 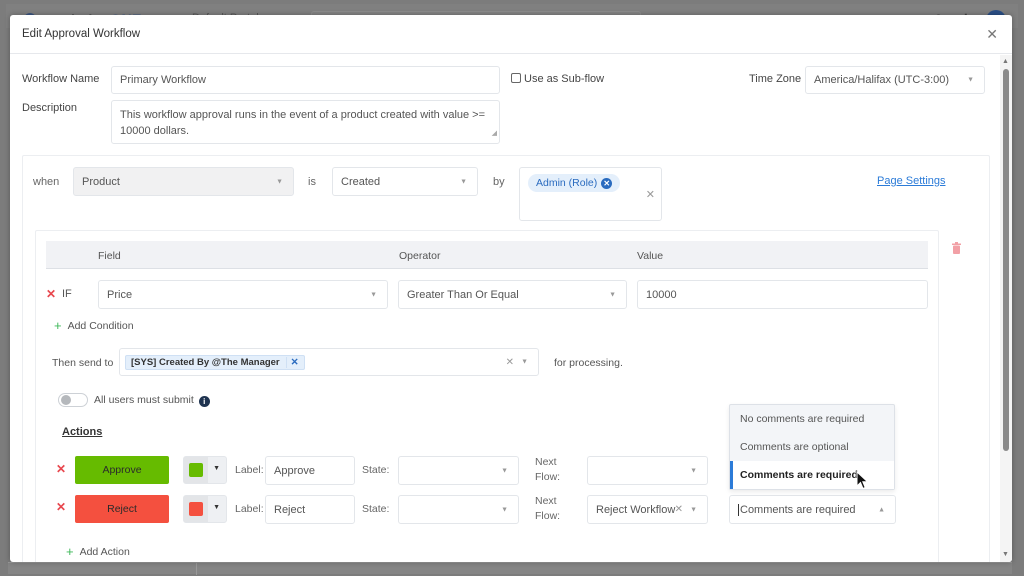 I want to click on by-label: by, so click(x=499, y=182).